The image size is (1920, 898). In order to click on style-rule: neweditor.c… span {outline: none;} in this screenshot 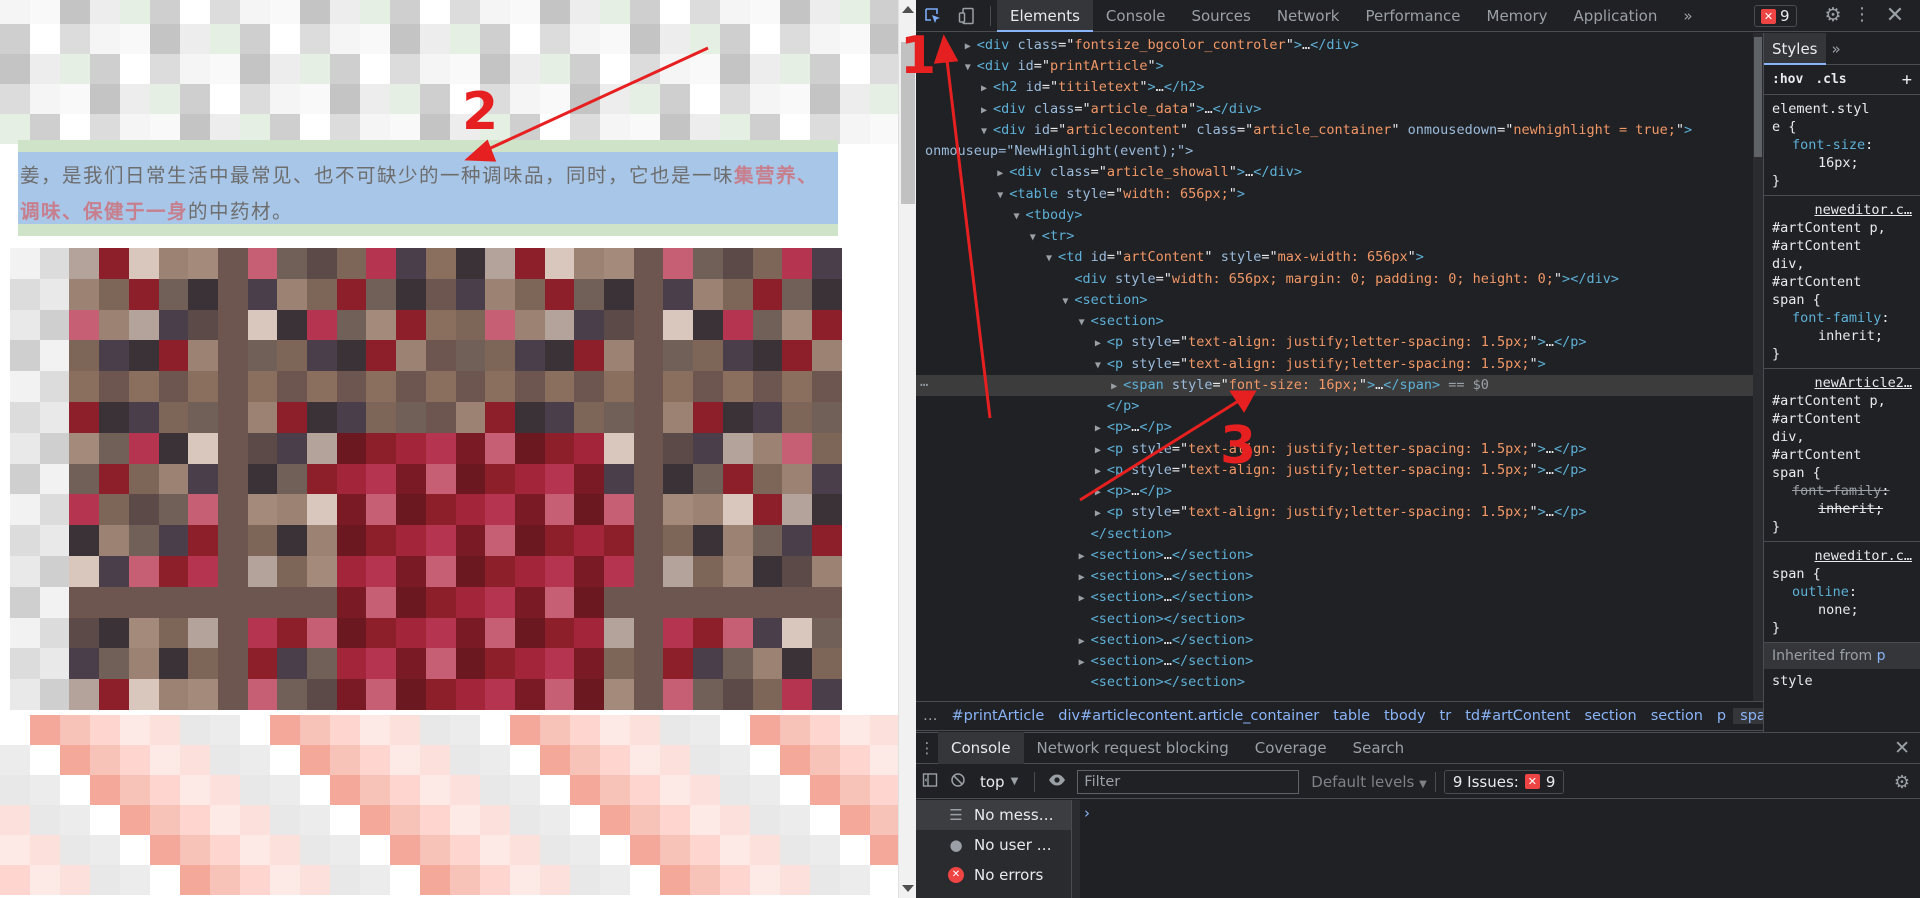, I will do `click(1842, 592)`.